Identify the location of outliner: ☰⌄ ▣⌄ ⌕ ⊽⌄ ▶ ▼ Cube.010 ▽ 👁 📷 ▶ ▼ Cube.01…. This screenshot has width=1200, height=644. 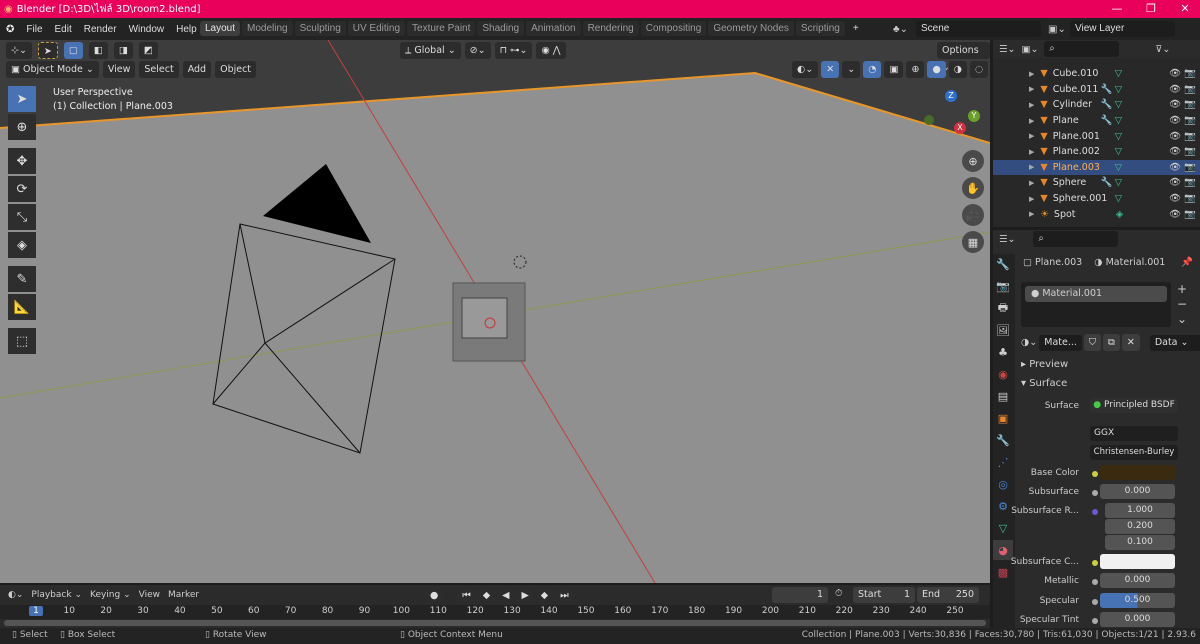
(1096, 133).